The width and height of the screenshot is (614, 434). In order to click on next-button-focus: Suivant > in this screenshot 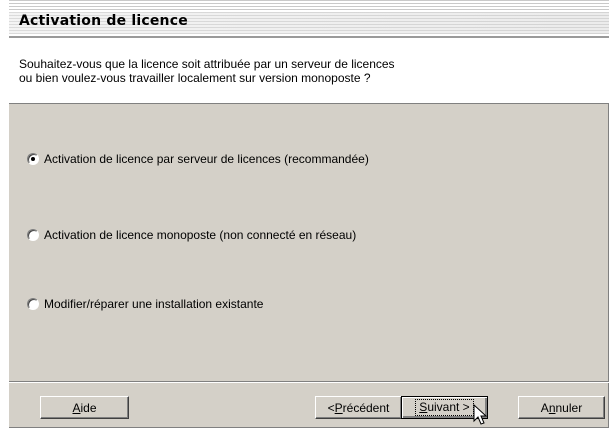, I will do `click(444, 407)`.